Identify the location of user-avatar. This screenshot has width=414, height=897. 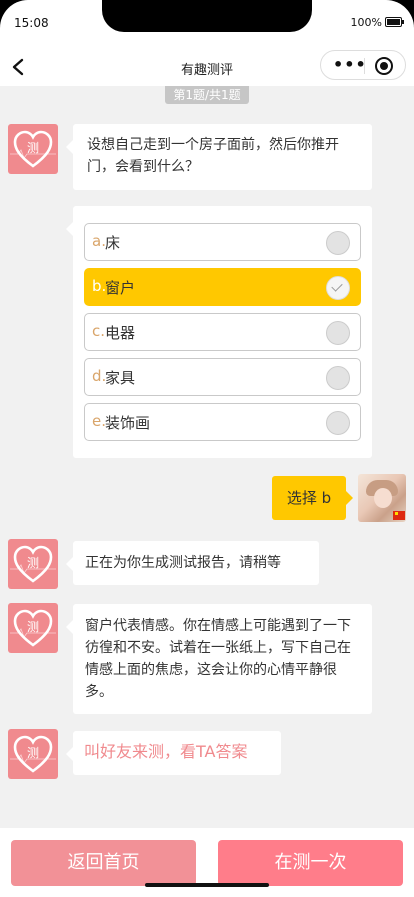
(382, 498).